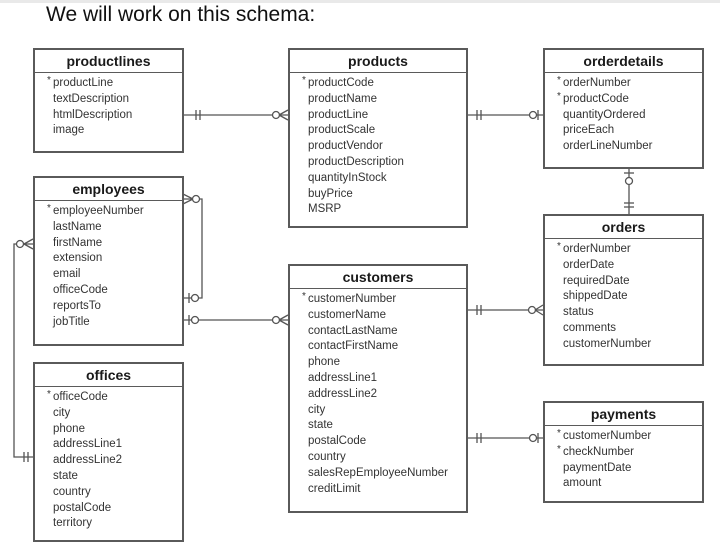 This screenshot has width=720, height=551. I want to click on field-name: textDescription, so click(91, 98).